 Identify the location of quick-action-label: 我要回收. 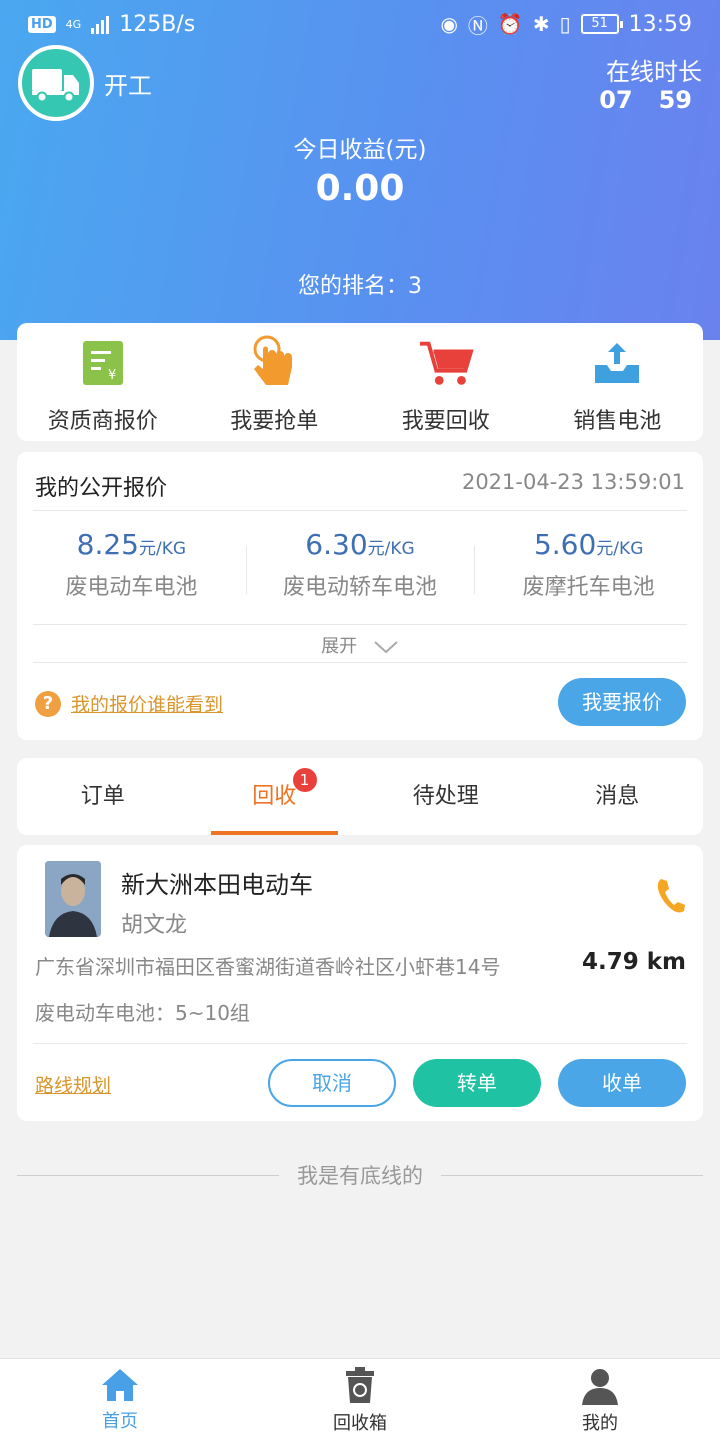
(445, 421).